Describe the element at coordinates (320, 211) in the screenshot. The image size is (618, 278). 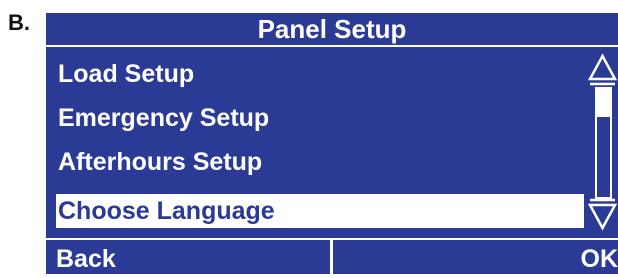
I see `menu-item-choose-language: Choose Language` at that location.